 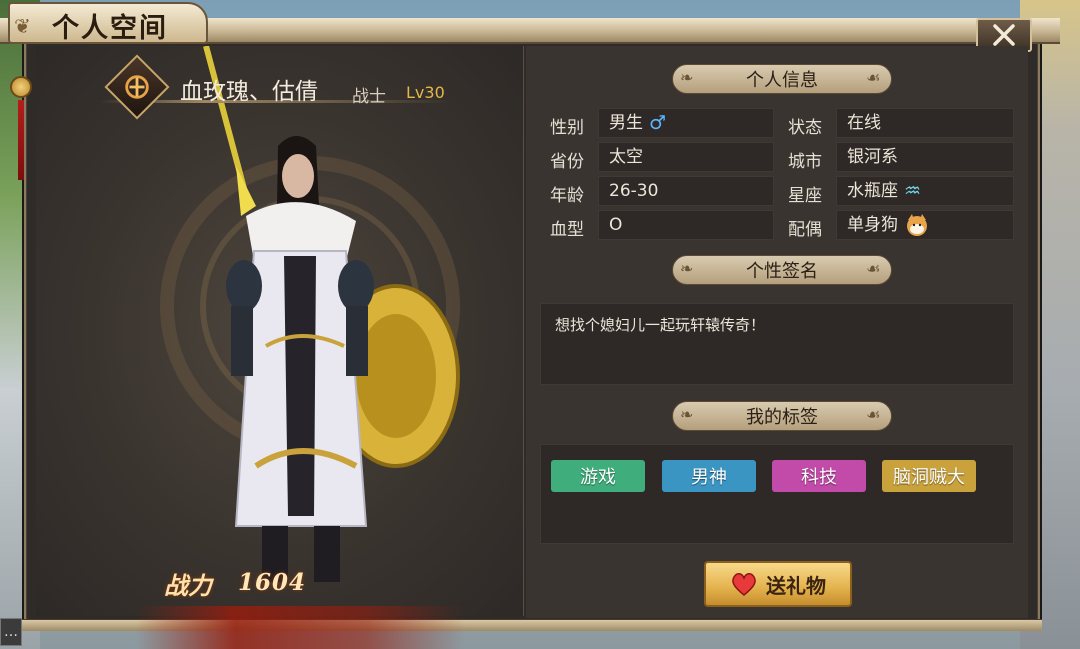 I want to click on age-label: 年龄, so click(x=567, y=196).